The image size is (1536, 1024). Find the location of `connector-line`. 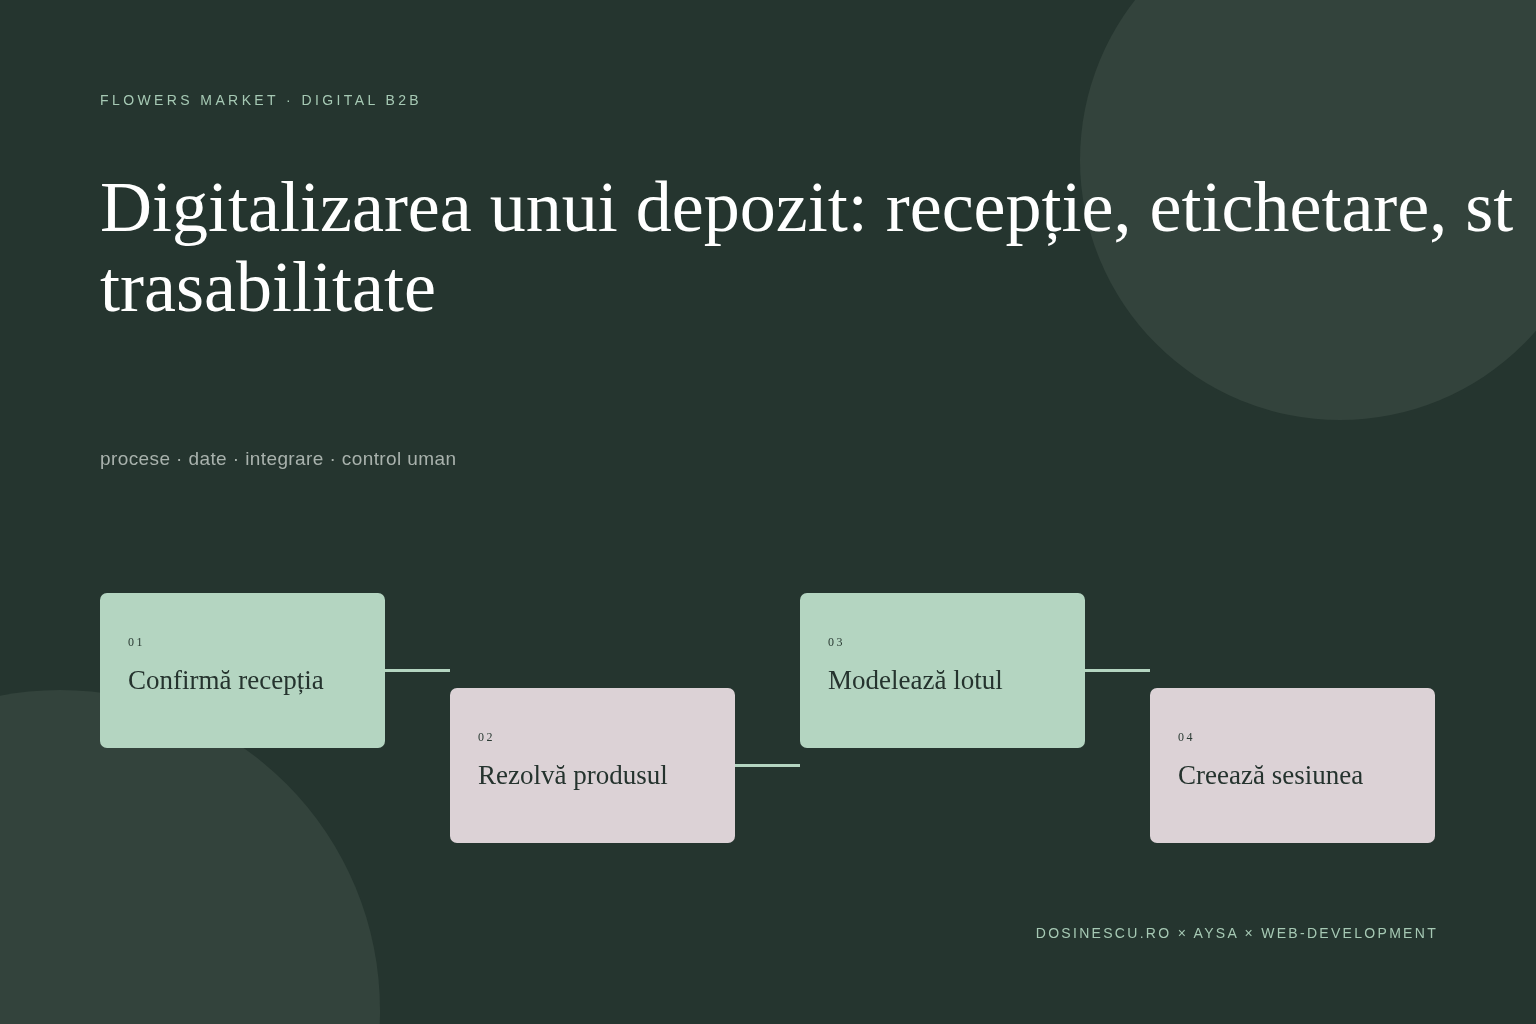

connector-line is located at coordinates (767, 765).